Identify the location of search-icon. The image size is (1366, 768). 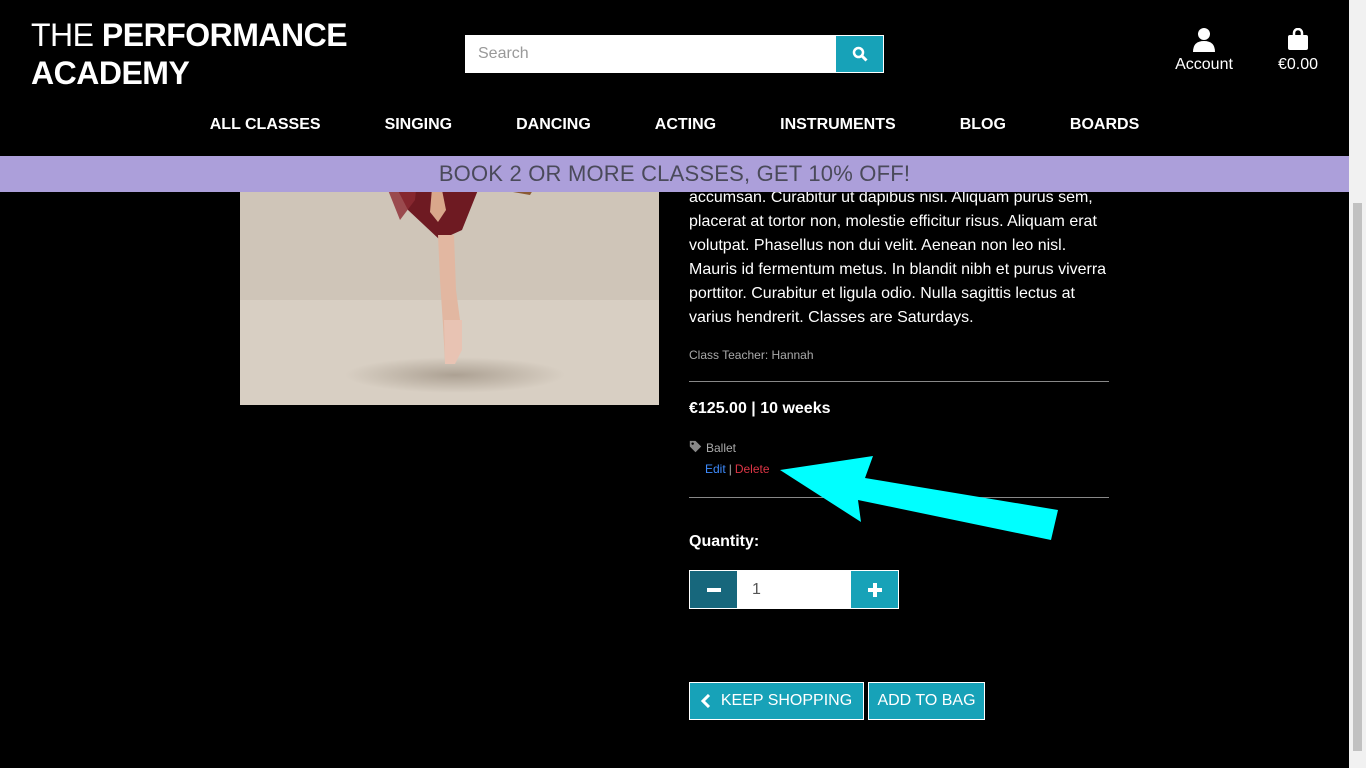
(860, 54).